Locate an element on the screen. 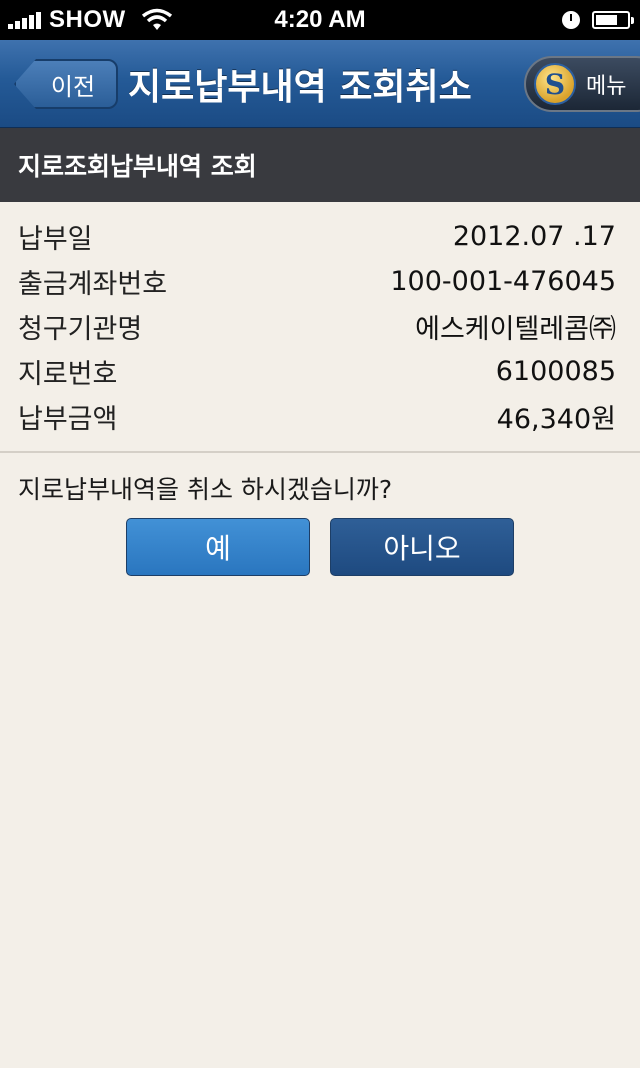 Image resolution: width=640 pixels, height=1068 pixels. detail-label: 지로번호 is located at coordinates (68, 374).